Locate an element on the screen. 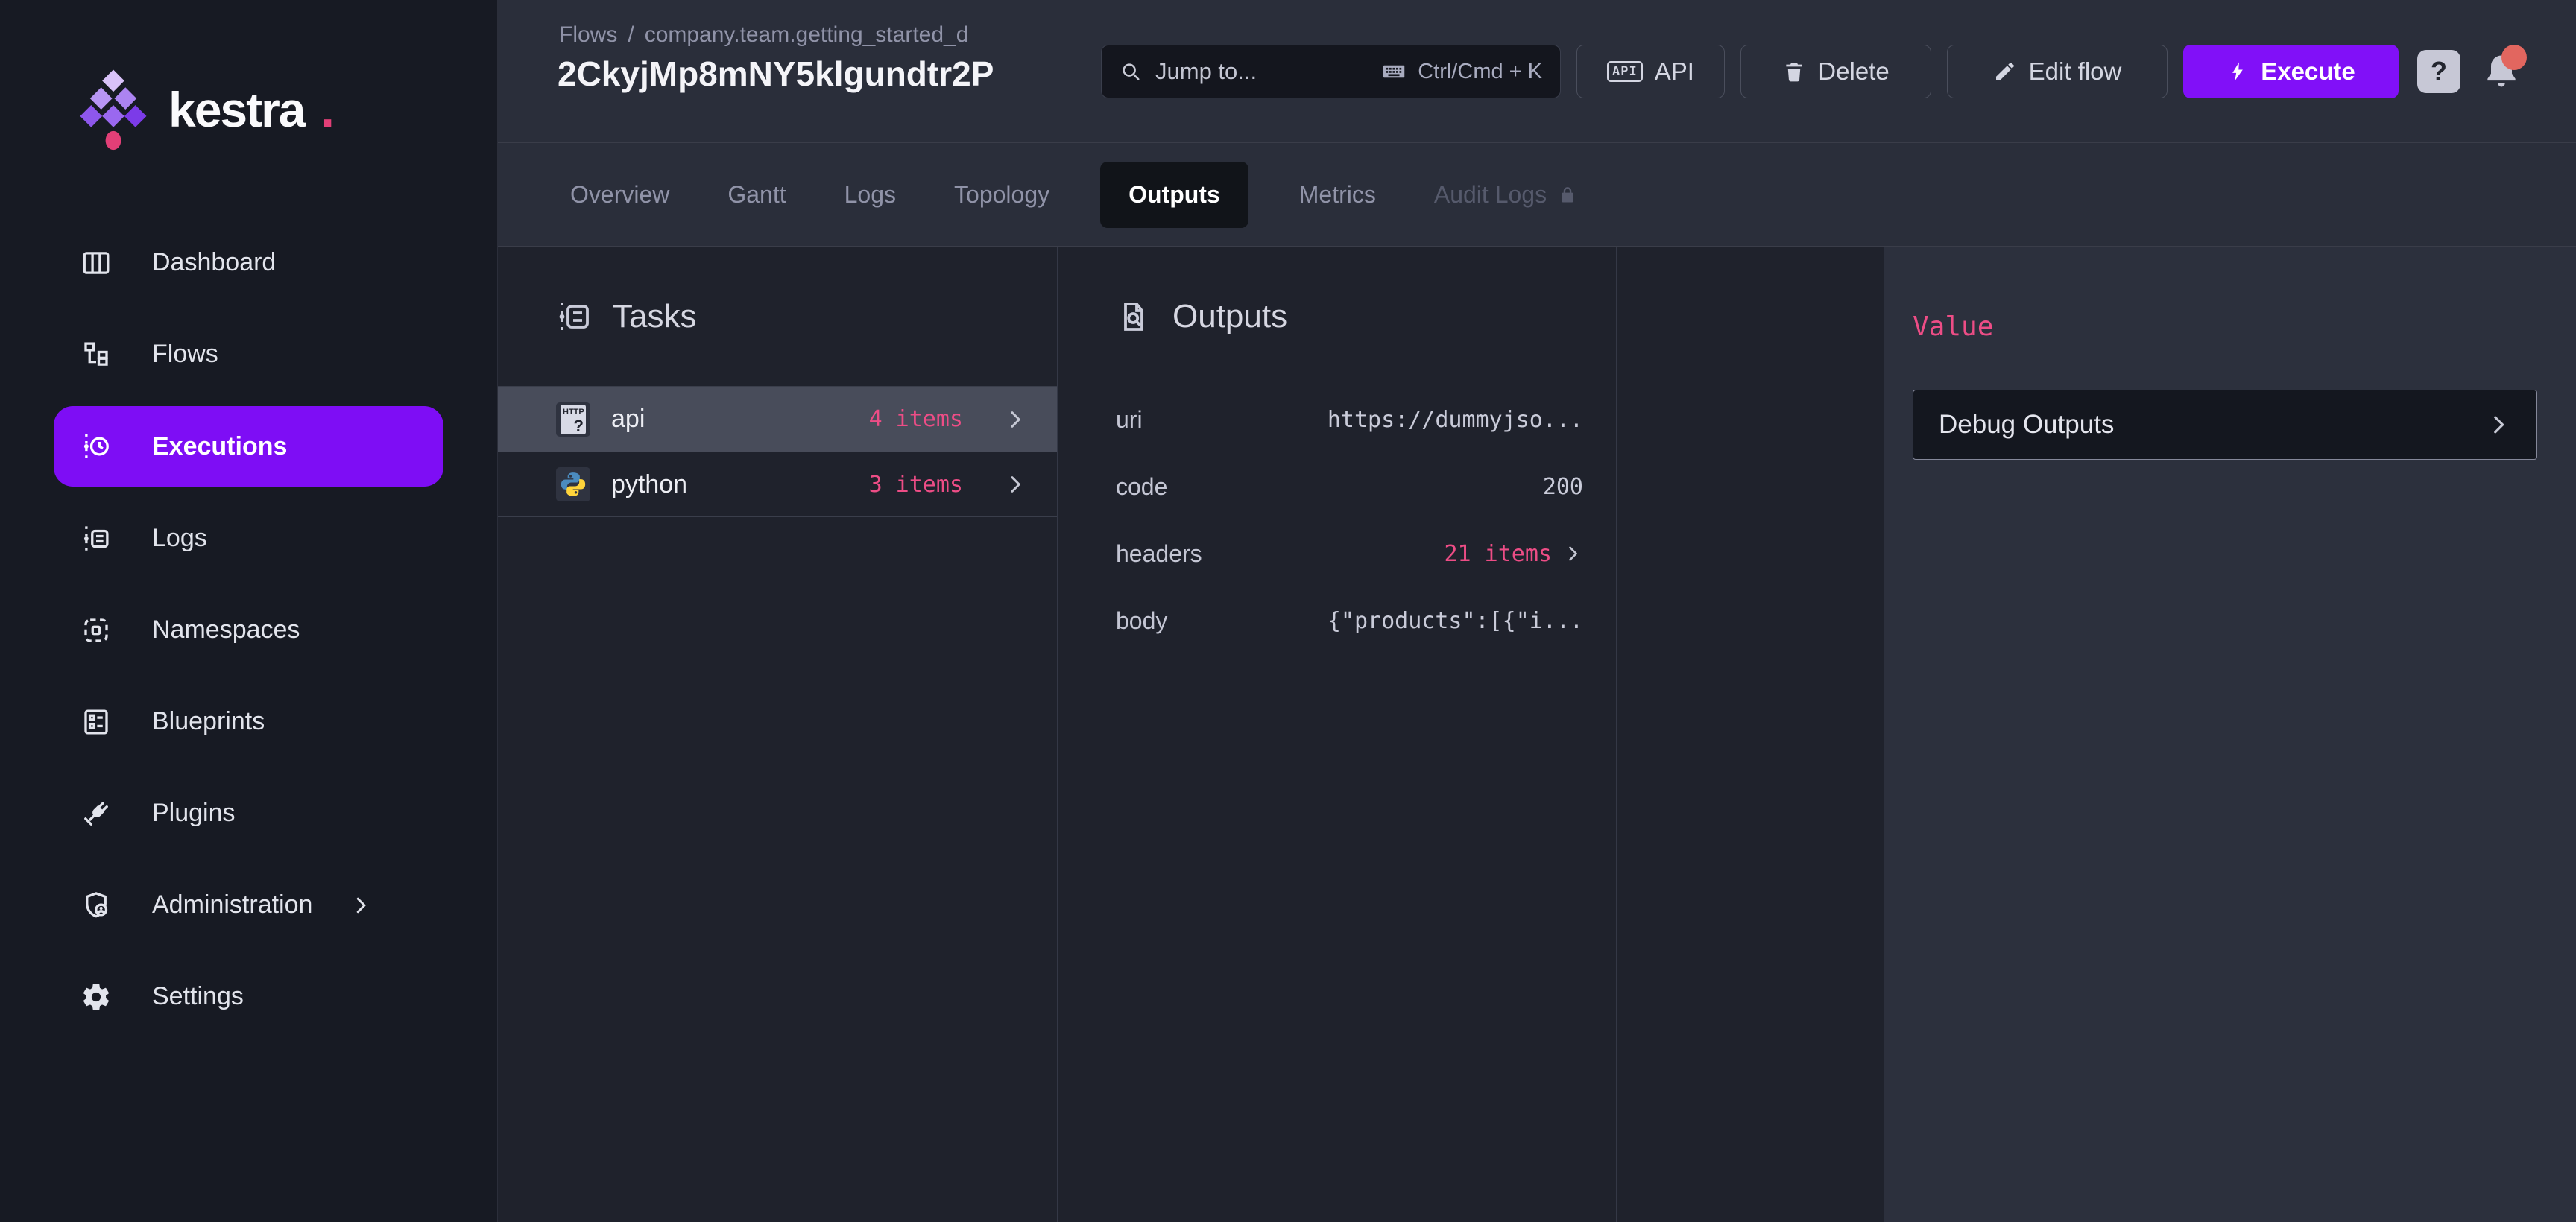  tab-gantt: Gantt is located at coordinates (757, 195).